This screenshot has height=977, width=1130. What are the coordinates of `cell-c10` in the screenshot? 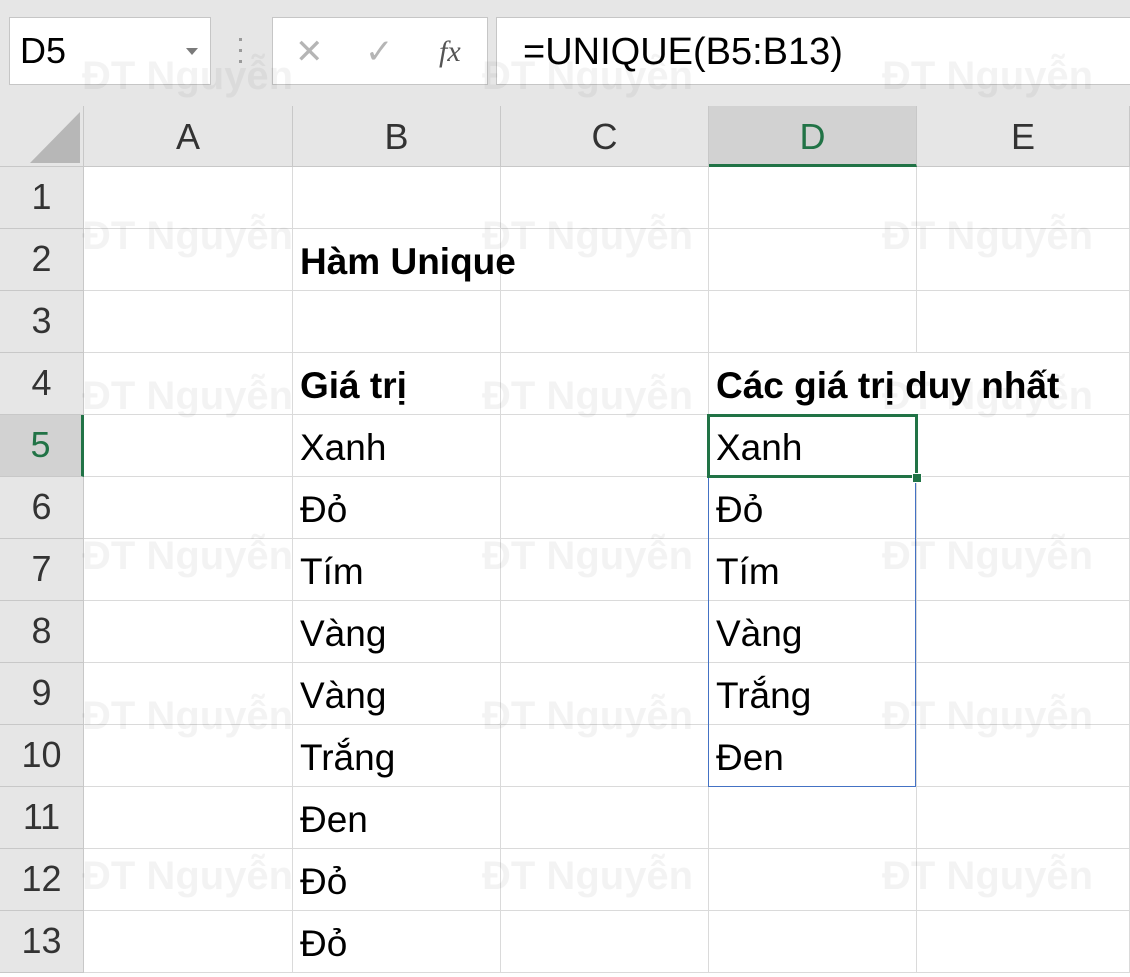 It's located at (605, 756).